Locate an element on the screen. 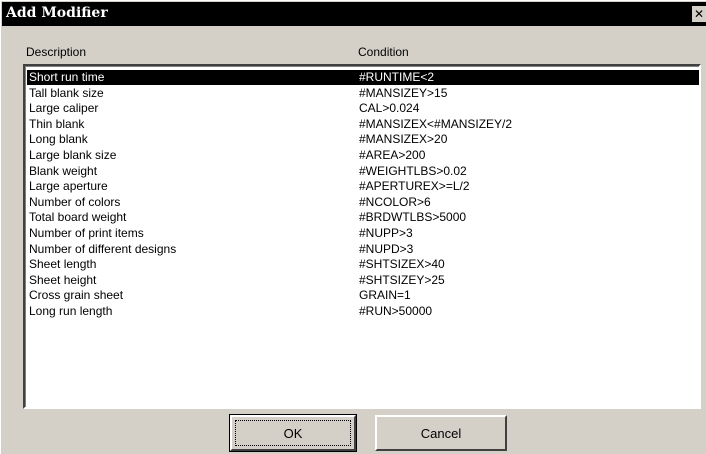  modifier-description: Number of colors is located at coordinates (75, 201).